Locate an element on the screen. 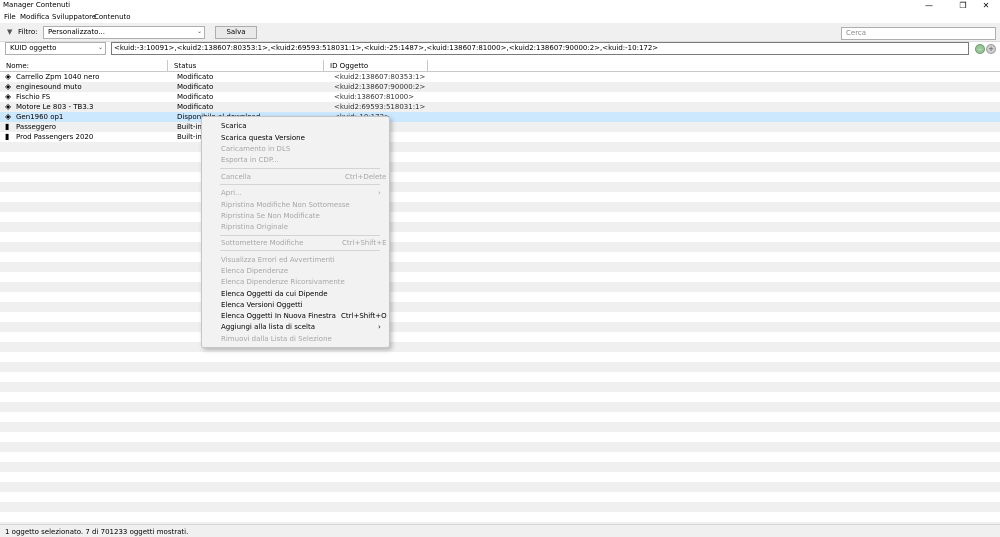 The height and width of the screenshot is (537, 1000). menu-bar: File Modifica Sviluppatore Contenuto is located at coordinates (500, 17).